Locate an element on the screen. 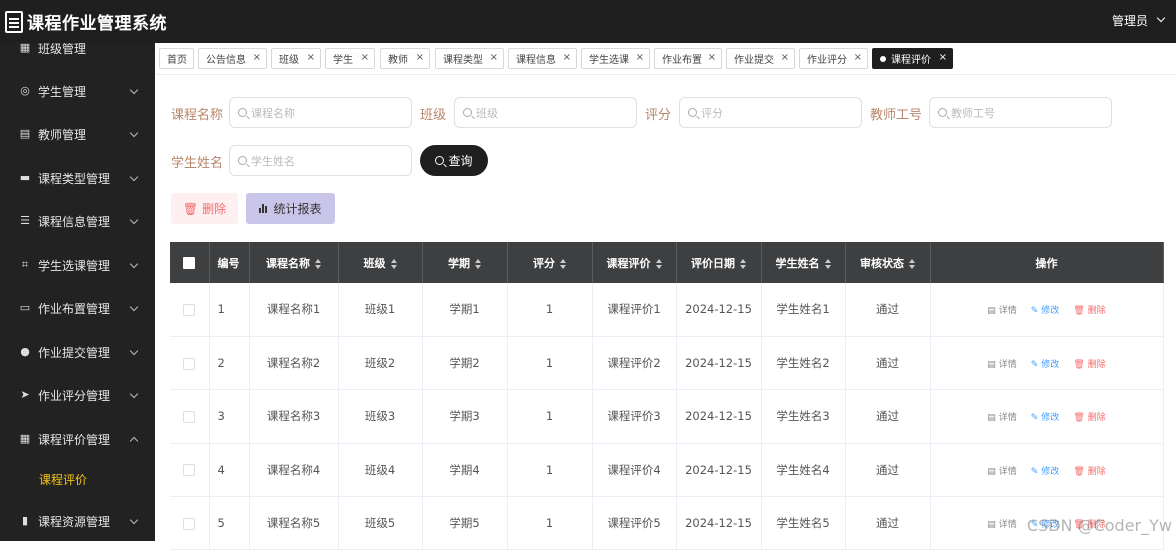  stats-report-button: 统计报表 is located at coordinates (290, 208).